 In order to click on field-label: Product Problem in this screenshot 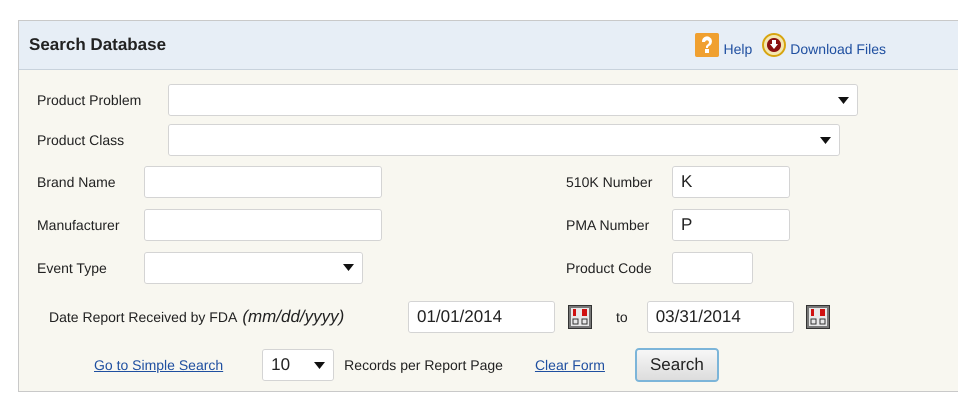, I will do `click(89, 100)`.